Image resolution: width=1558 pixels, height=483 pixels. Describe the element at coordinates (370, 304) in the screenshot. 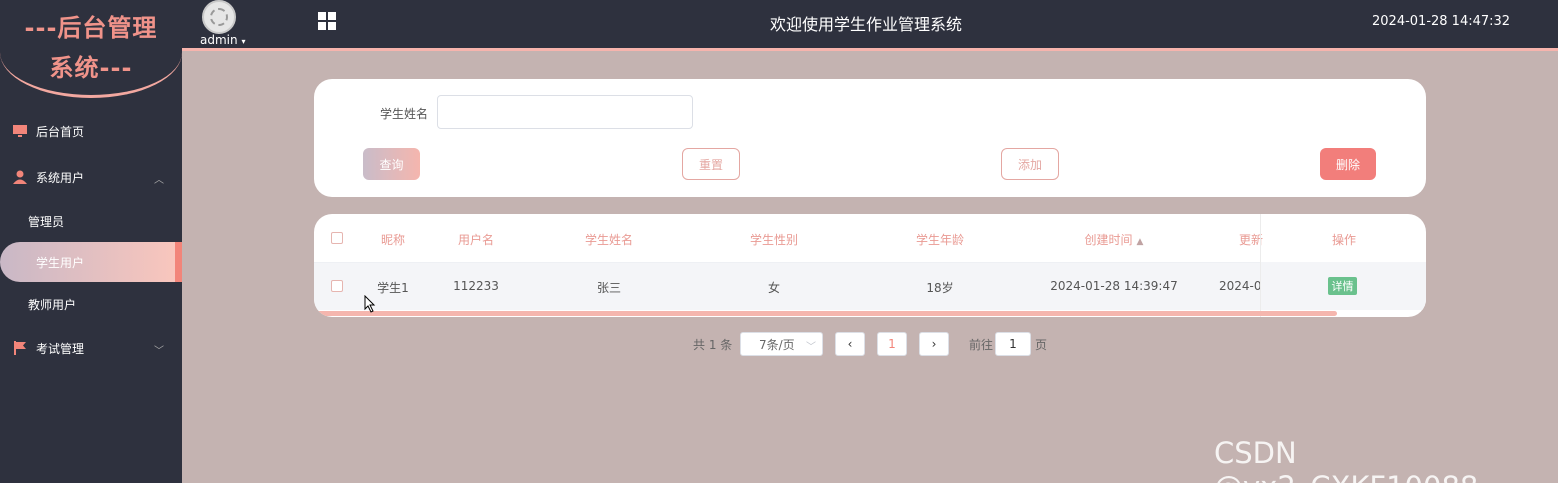

I see `mouse-cursor-icon` at that location.